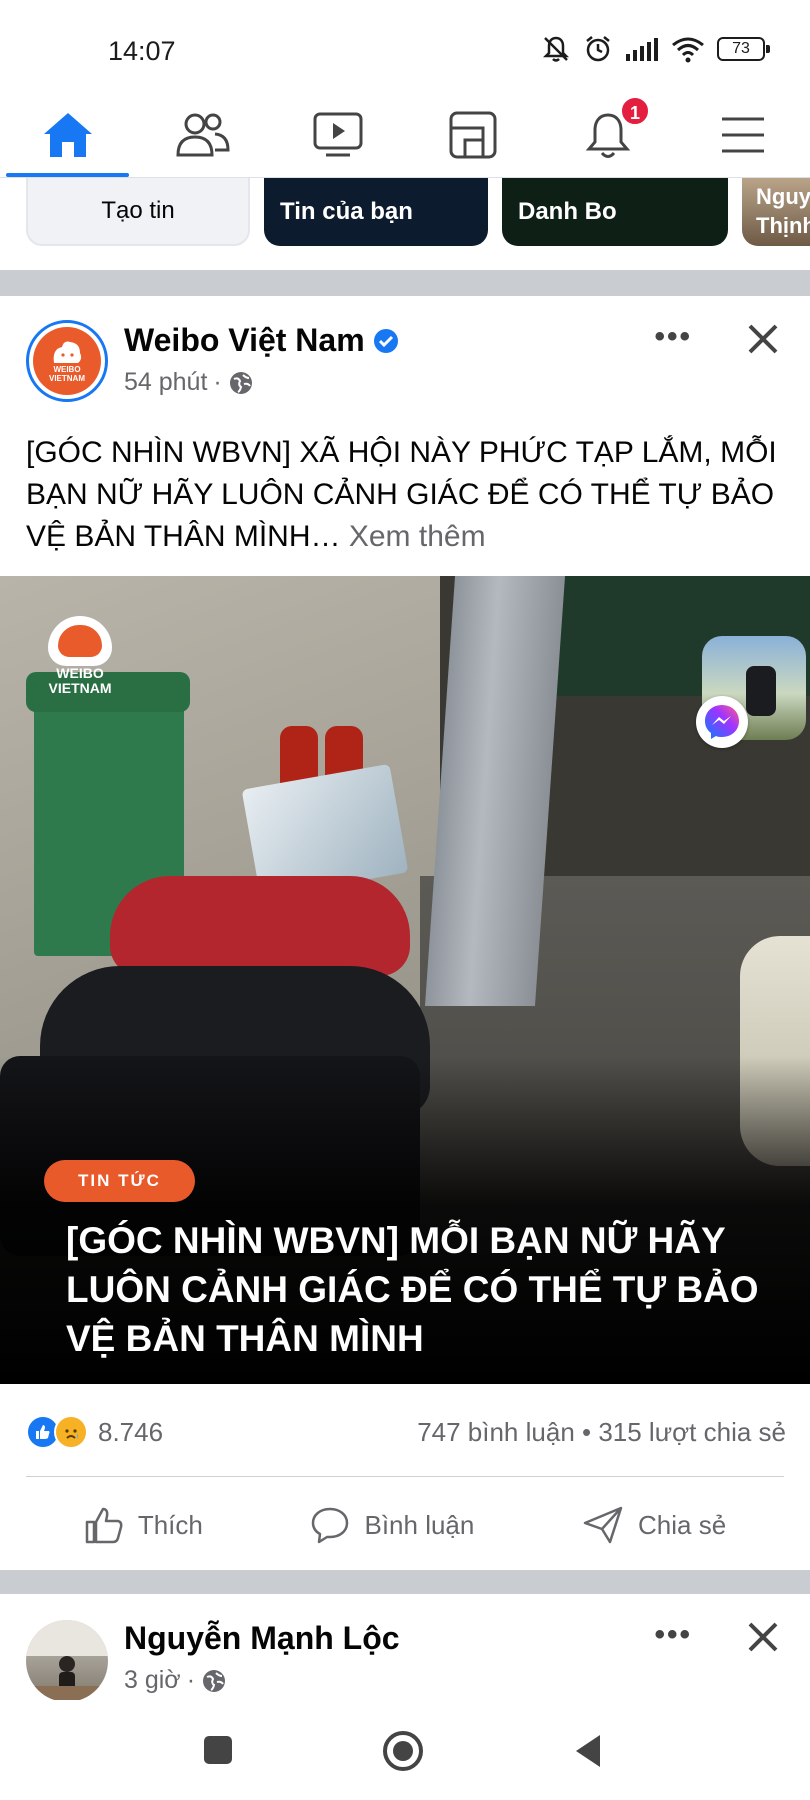 This screenshot has height=1800, width=810. I want to click on story-partial: Nguy Thịnh, so click(776, 212).